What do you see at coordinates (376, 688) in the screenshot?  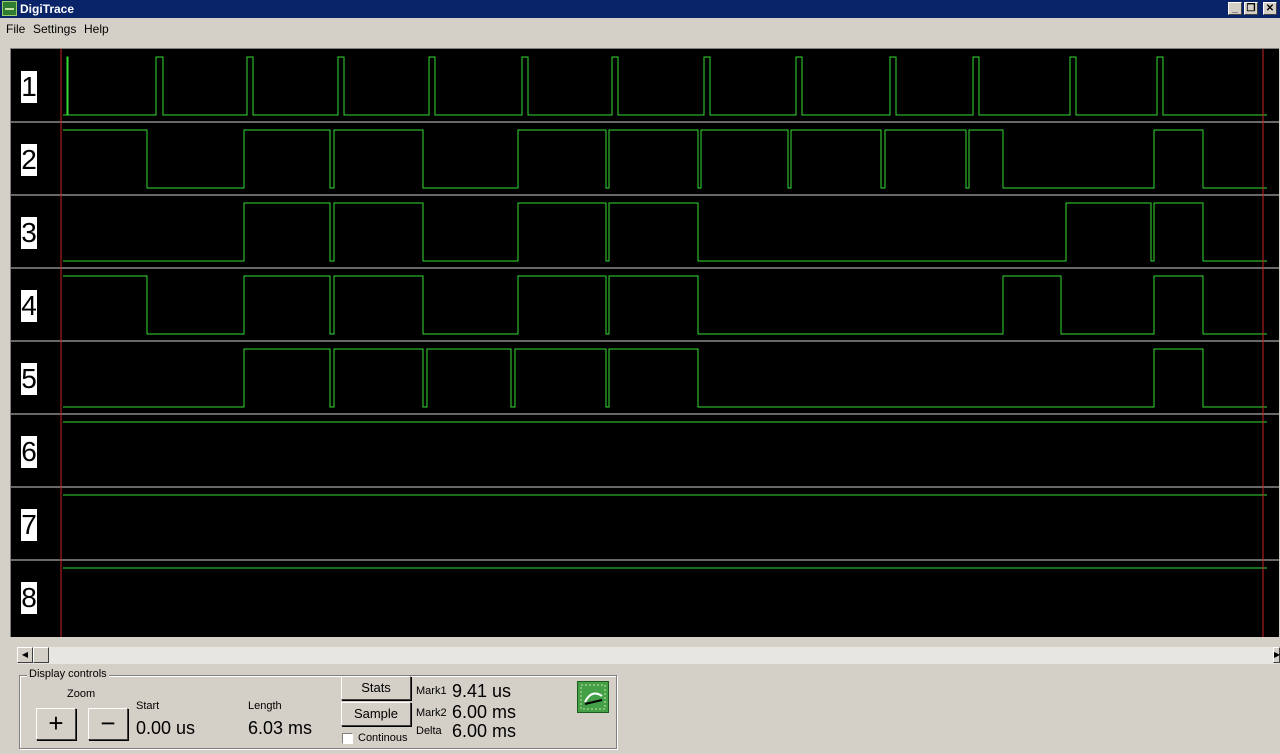 I see `stats-button: Stats` at bounding box center [376, 688].